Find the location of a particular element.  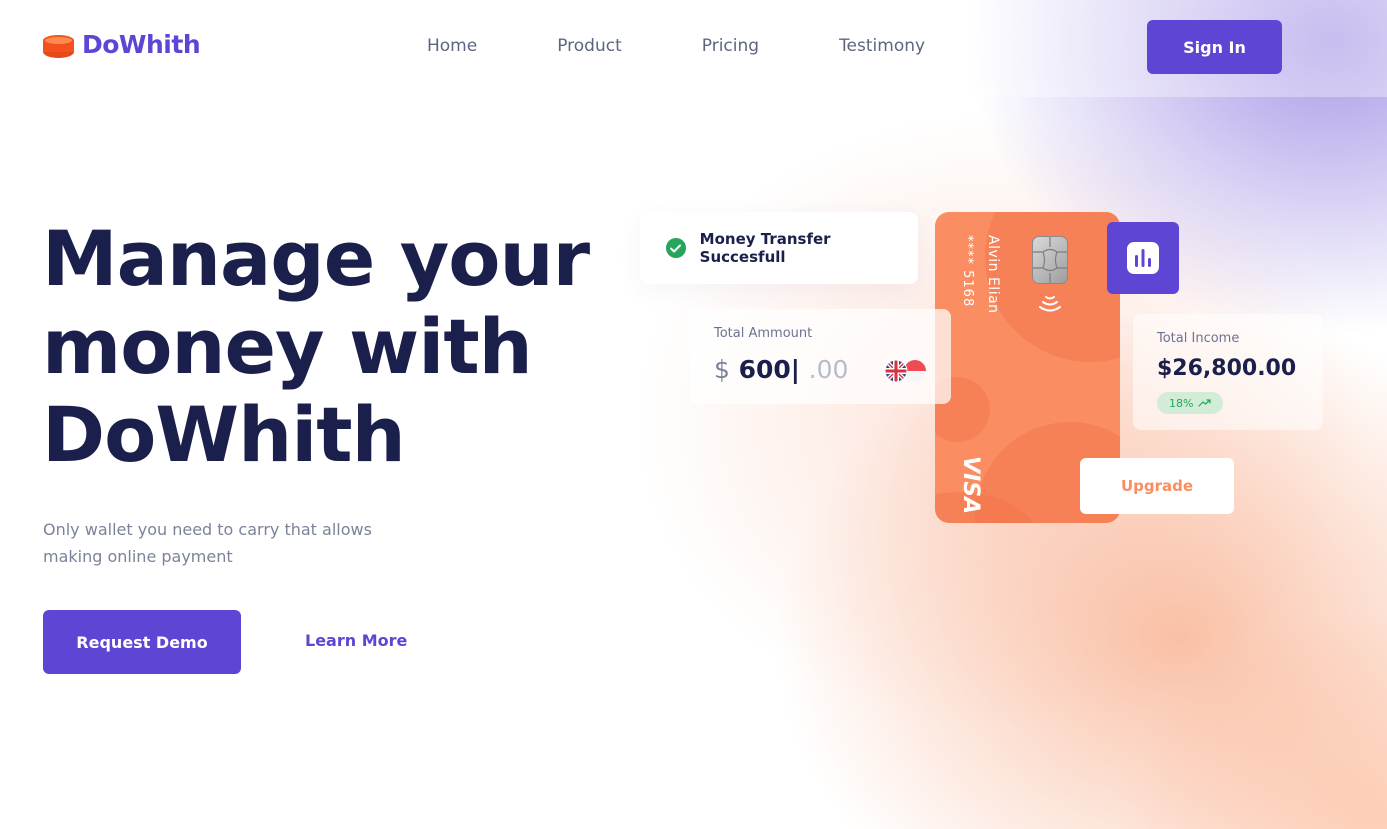

amount-input: $ 600| .00 is located at coordinates (781, 369).